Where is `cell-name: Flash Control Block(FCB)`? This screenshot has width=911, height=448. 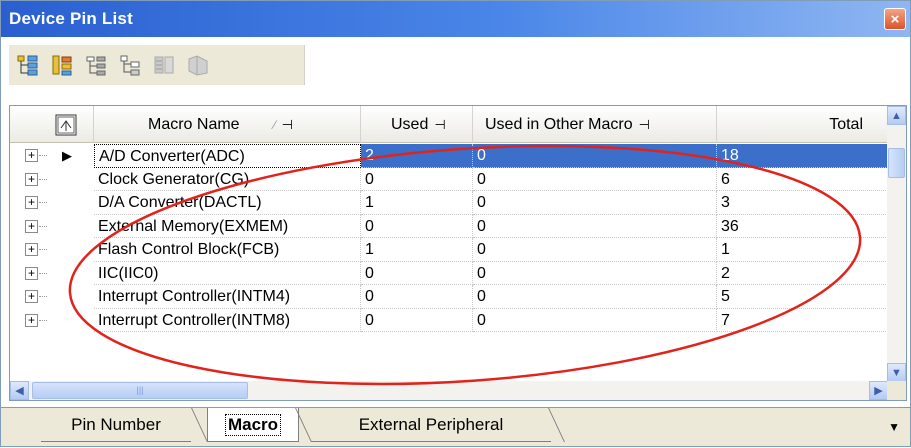
cell-name: Flash Control Block(FCB) is located at coordinates (227, 250).